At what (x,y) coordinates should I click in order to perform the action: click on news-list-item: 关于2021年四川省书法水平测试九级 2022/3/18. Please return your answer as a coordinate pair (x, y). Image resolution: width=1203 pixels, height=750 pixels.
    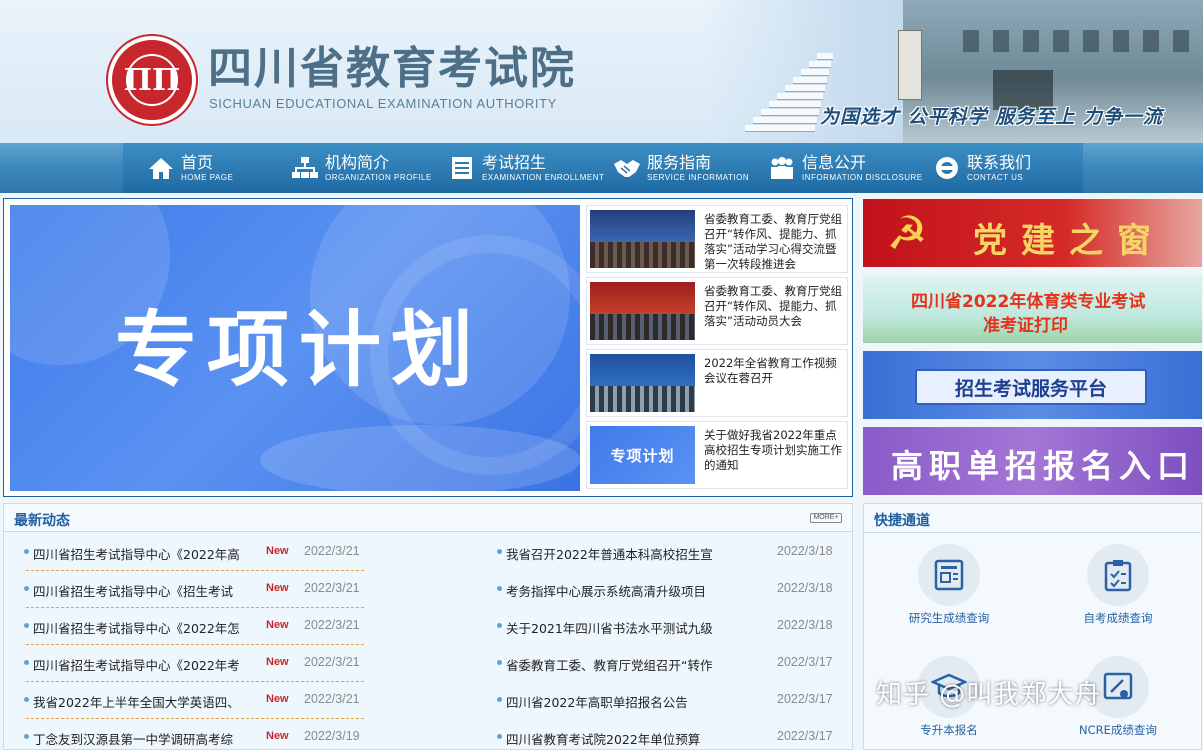
    Looking at the image, I should click on (657, 626).